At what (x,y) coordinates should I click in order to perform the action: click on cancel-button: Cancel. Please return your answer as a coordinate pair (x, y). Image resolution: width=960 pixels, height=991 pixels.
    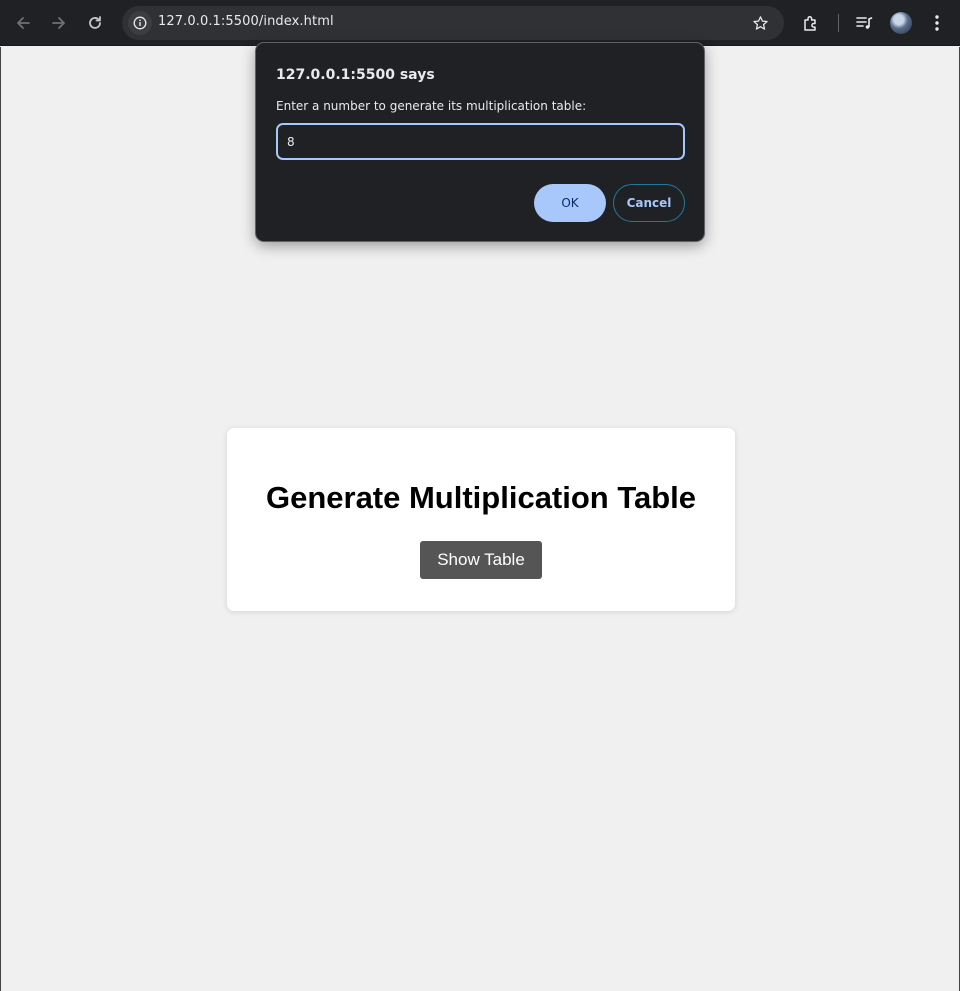
    Looking at the image, I should click on (649, 203).